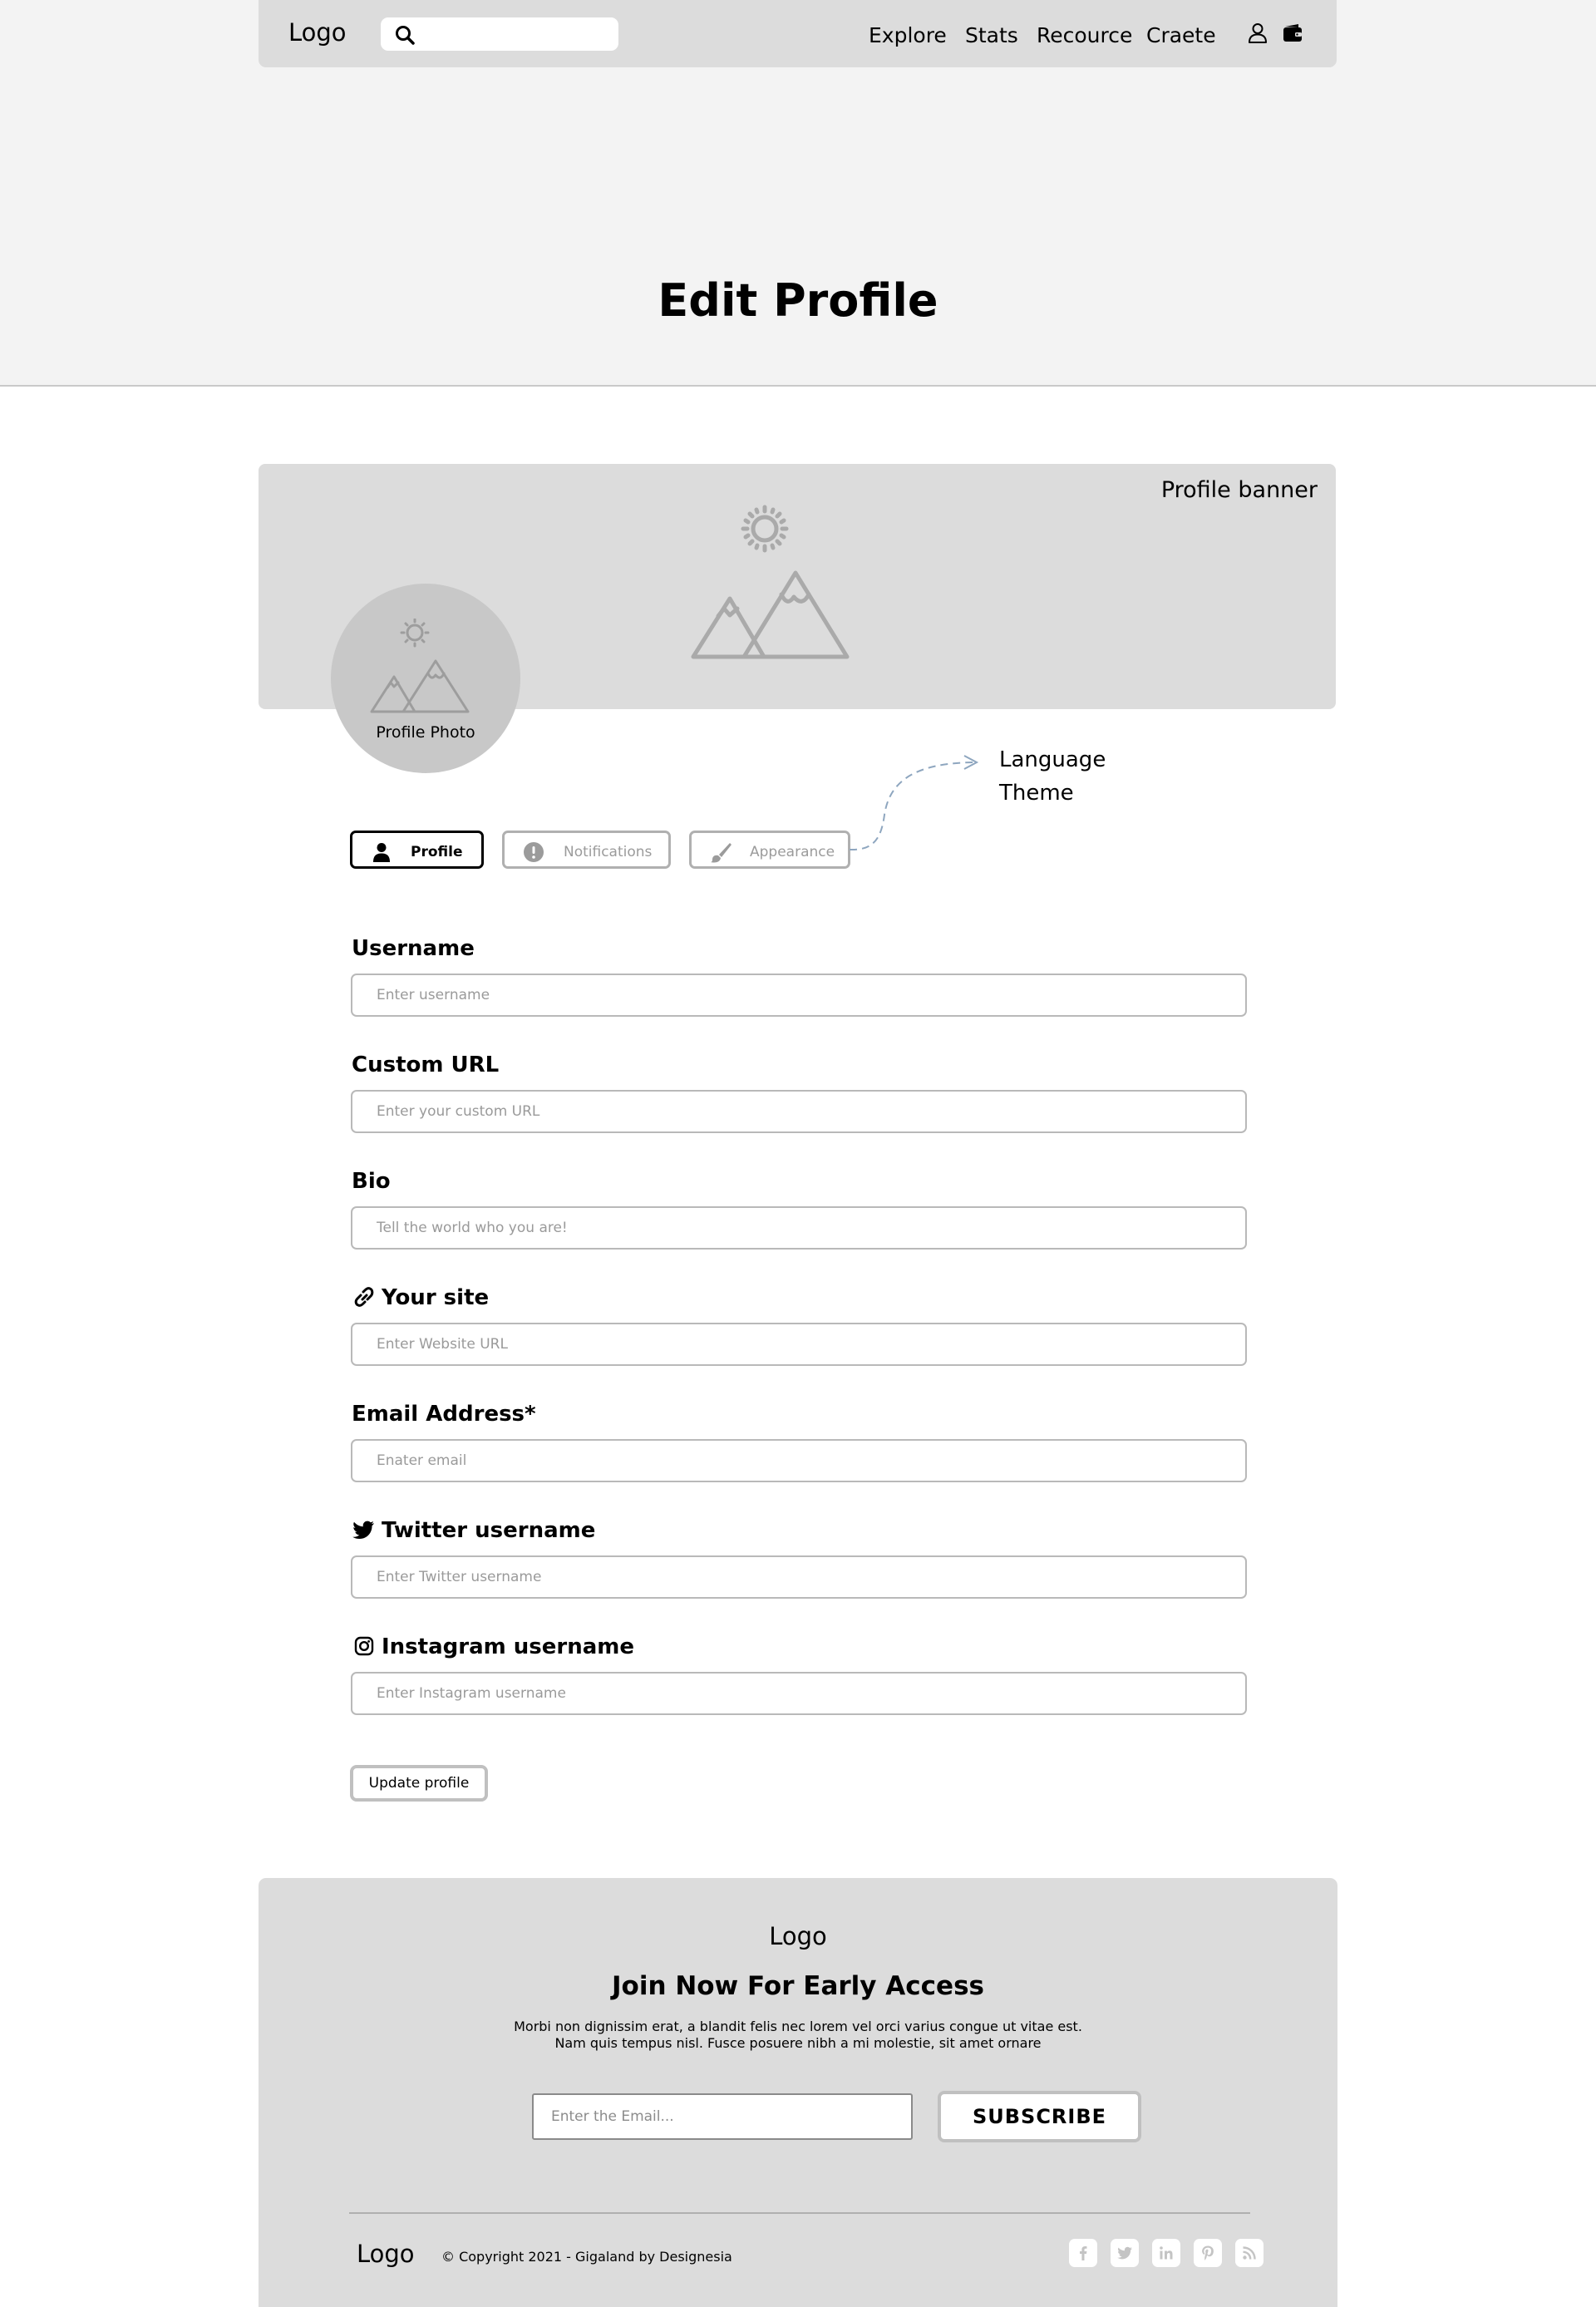  What do you see at coordinates (425, 732) in the screenshot?
I see `profile-photo-label: Profile Photo` at bounding box center [425, 732].